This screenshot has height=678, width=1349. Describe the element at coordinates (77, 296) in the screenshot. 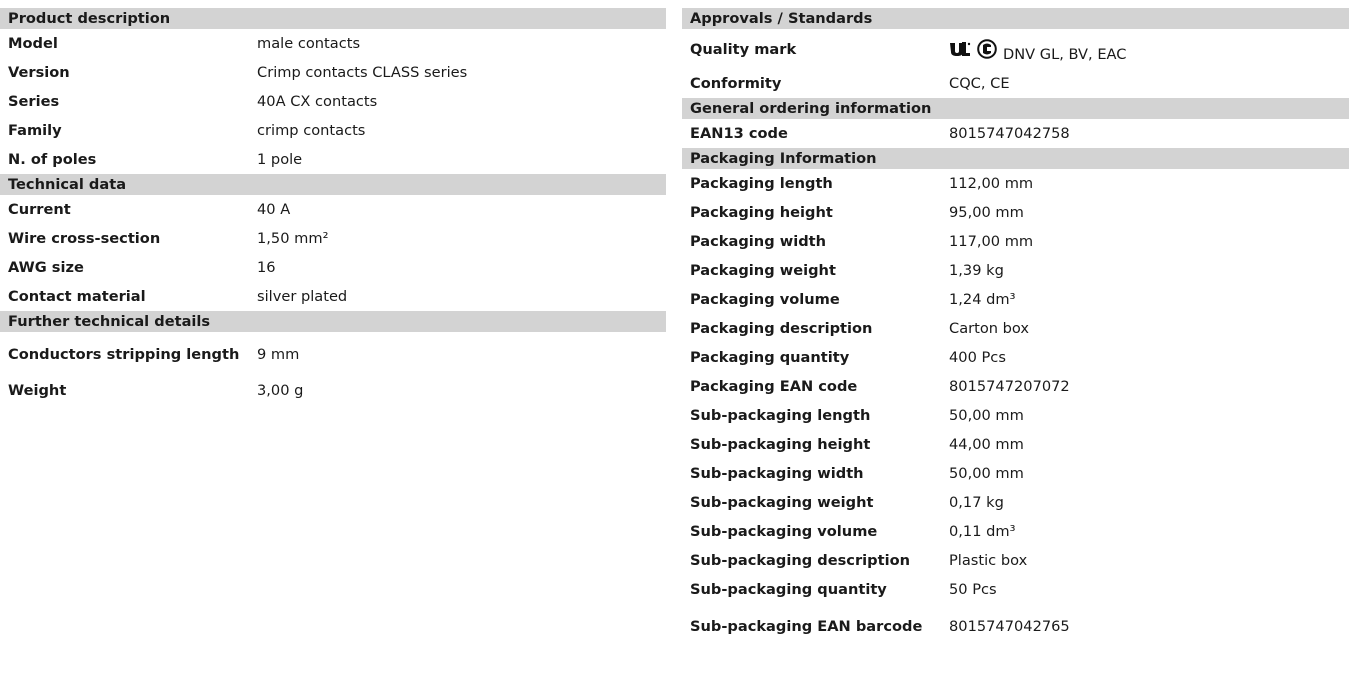

I see `row-label: Contact material` at that location.